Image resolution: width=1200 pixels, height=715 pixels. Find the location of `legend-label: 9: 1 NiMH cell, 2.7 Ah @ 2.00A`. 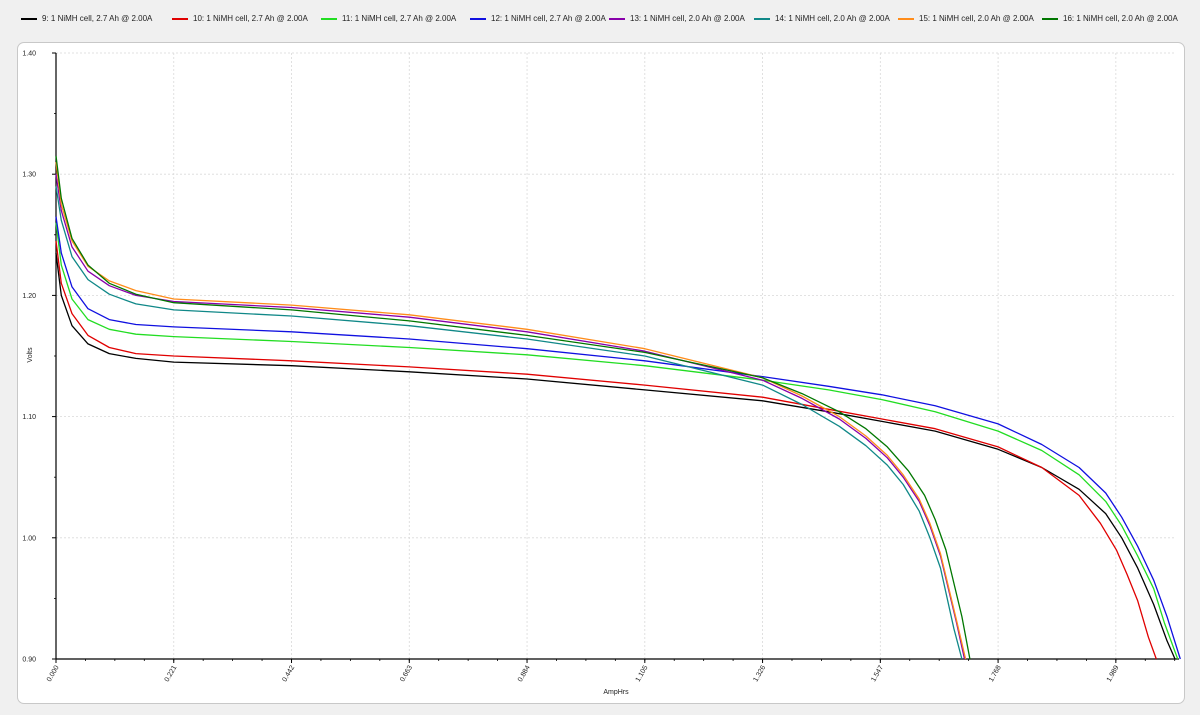

legend-label: 9: 1 NiMH cell, 2.7 Ah @ 2.00A is located at coordinates (97, 18).